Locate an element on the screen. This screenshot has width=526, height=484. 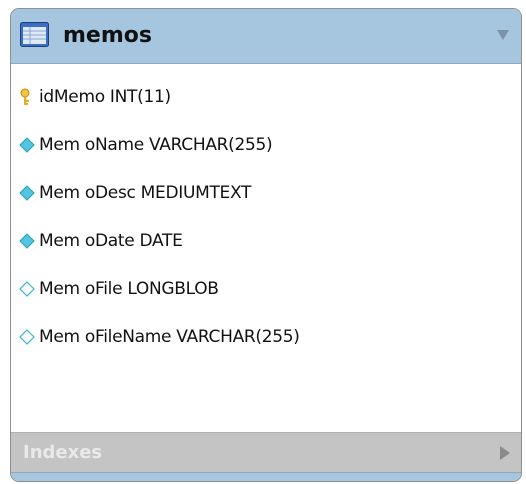
indexes-label: Indexes is located at coordinates (63, 452).